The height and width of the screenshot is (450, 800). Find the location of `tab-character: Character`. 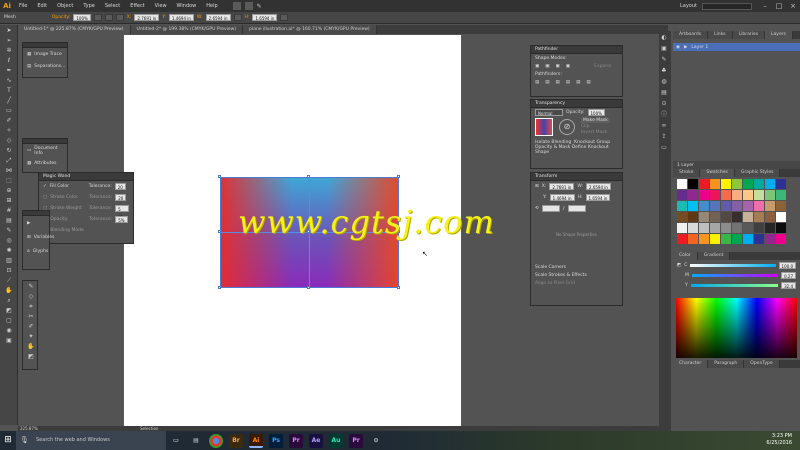

tab-character: Character is located at coordinates (691, 364).